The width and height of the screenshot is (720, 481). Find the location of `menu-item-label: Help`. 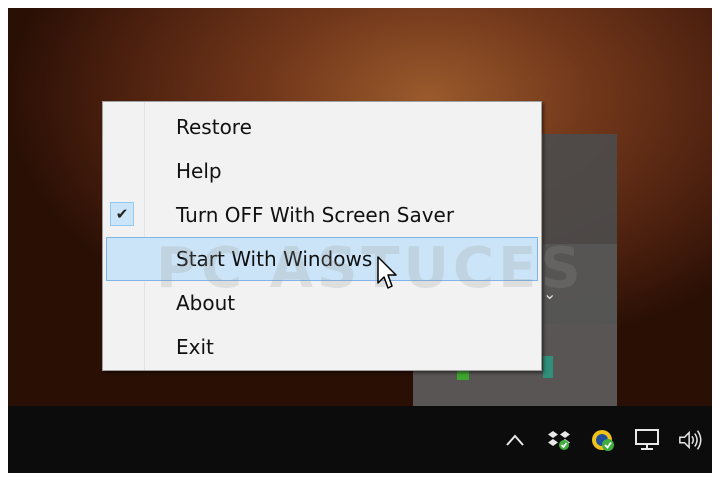

menu-item-label: Help is located at coordinates (199, 171).